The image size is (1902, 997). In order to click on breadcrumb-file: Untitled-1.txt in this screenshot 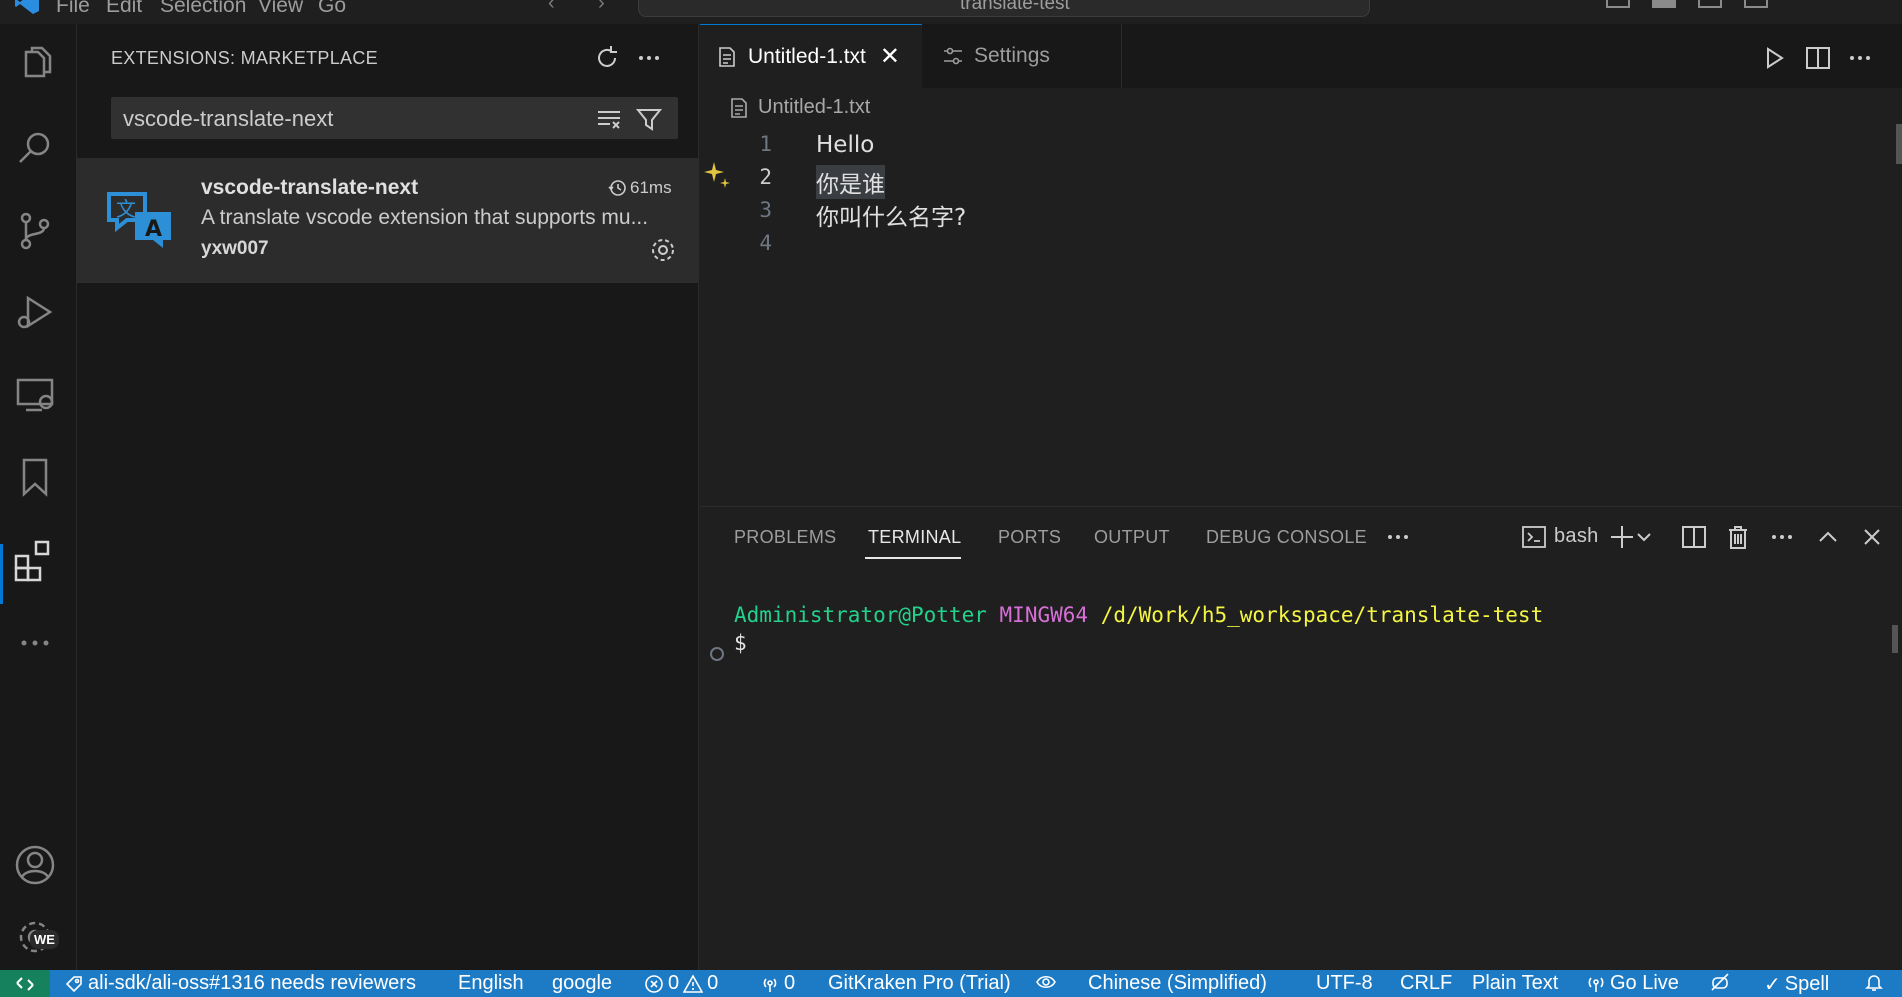, I will do `click(814, 107)`.